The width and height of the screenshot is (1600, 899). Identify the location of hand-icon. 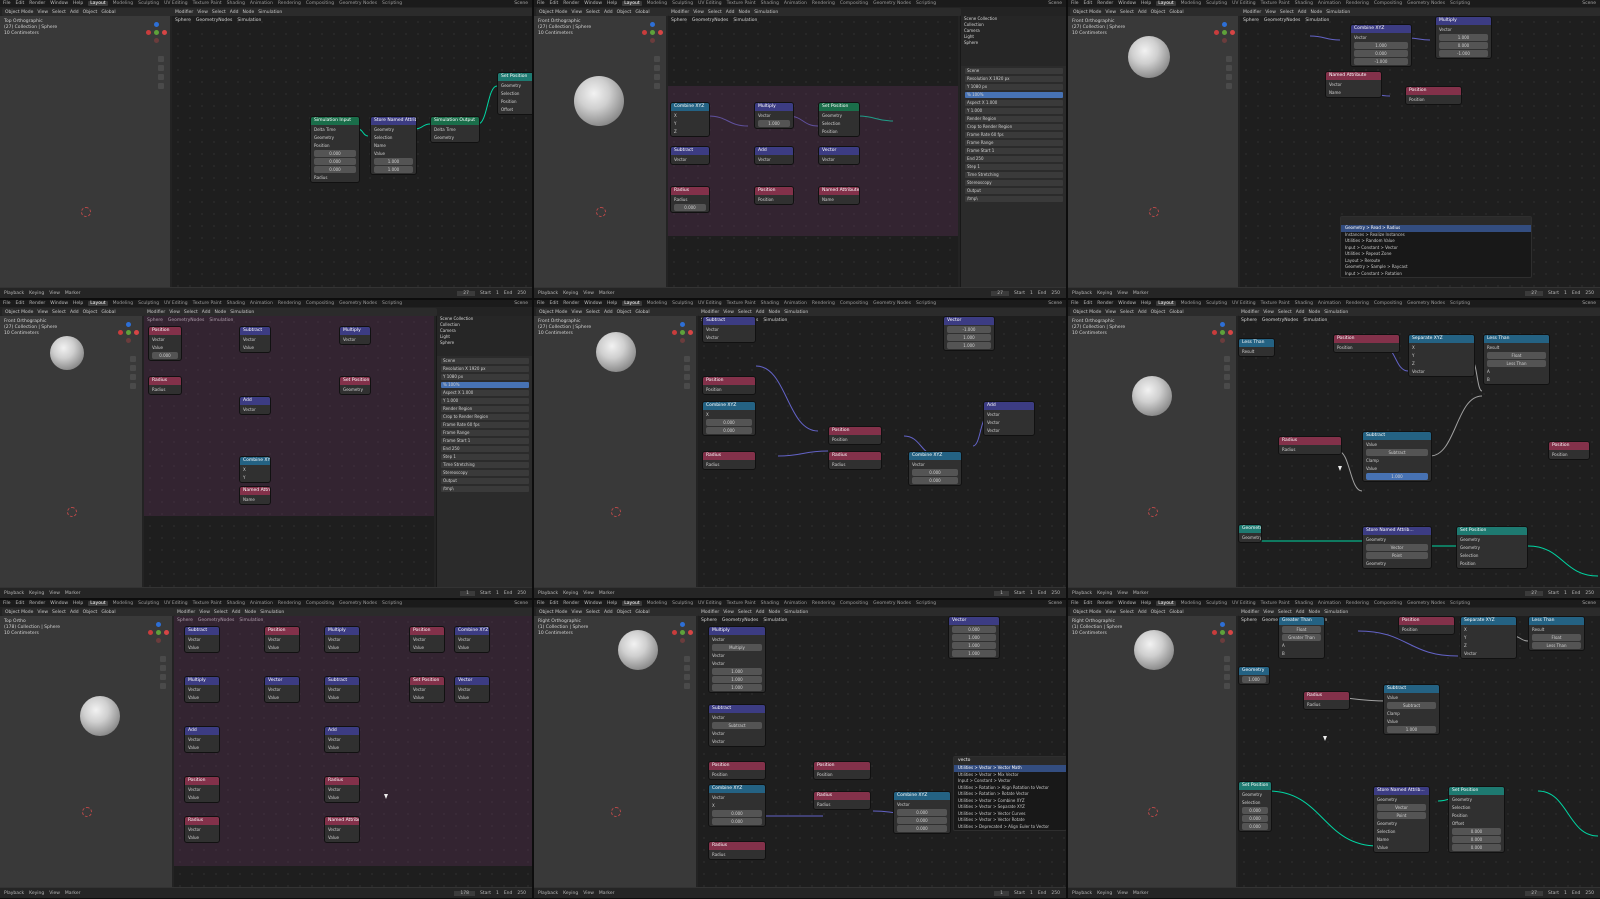
(133, 368).